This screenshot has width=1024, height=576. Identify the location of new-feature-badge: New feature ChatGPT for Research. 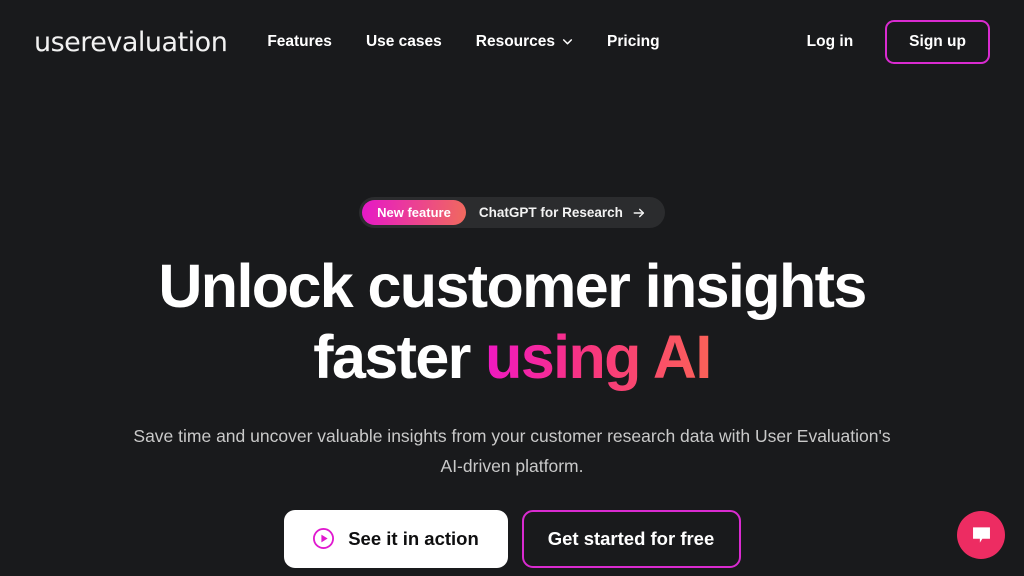
(512, 212).